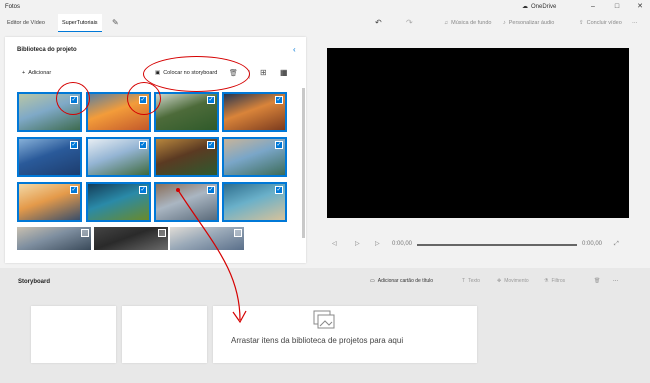 The height and width of the screenshot is (383, 650). Describe the element at coordinates (499, 281) in the screenshot. I see `motion-icon: ✥` at that location.